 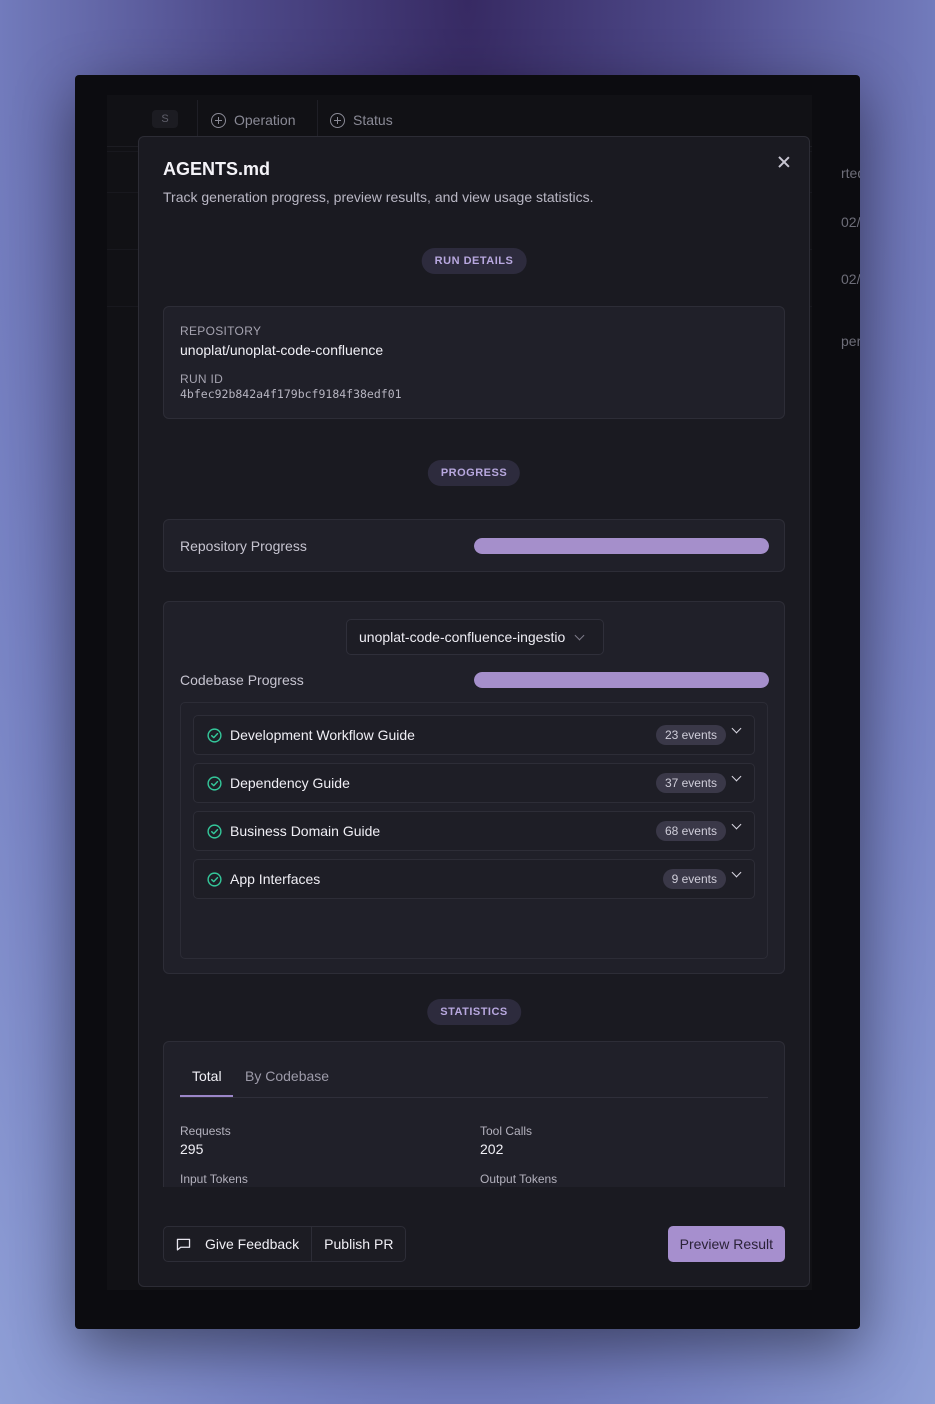 I want to click on repository-progress-card: Repository Progress, so click(x=474, y=545).